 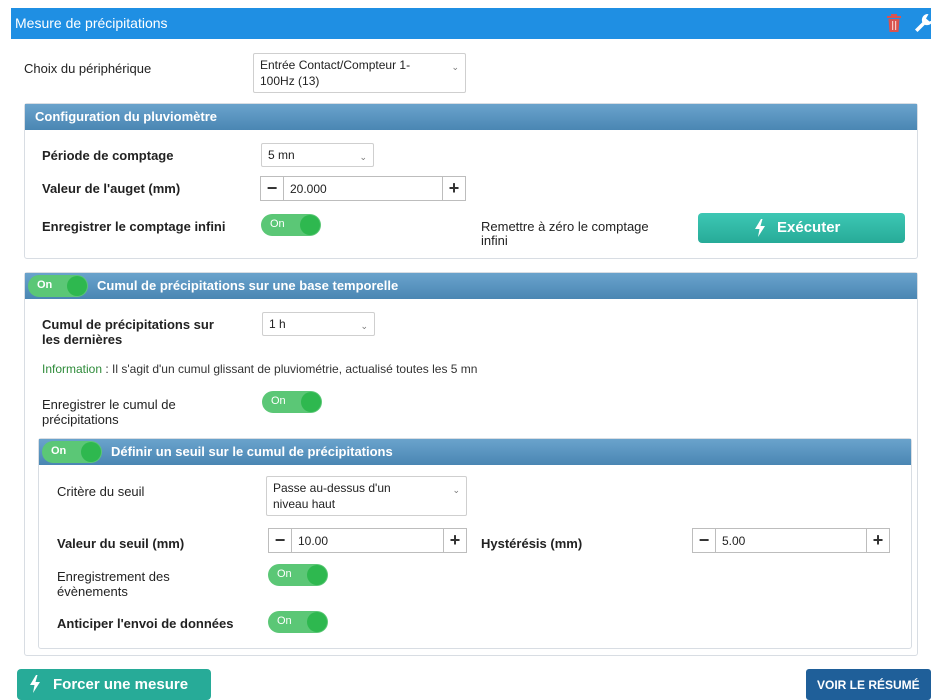 I want to click on view-summary-button: VOIR LE RÉSUMÉ, so click(x=868, y=684).